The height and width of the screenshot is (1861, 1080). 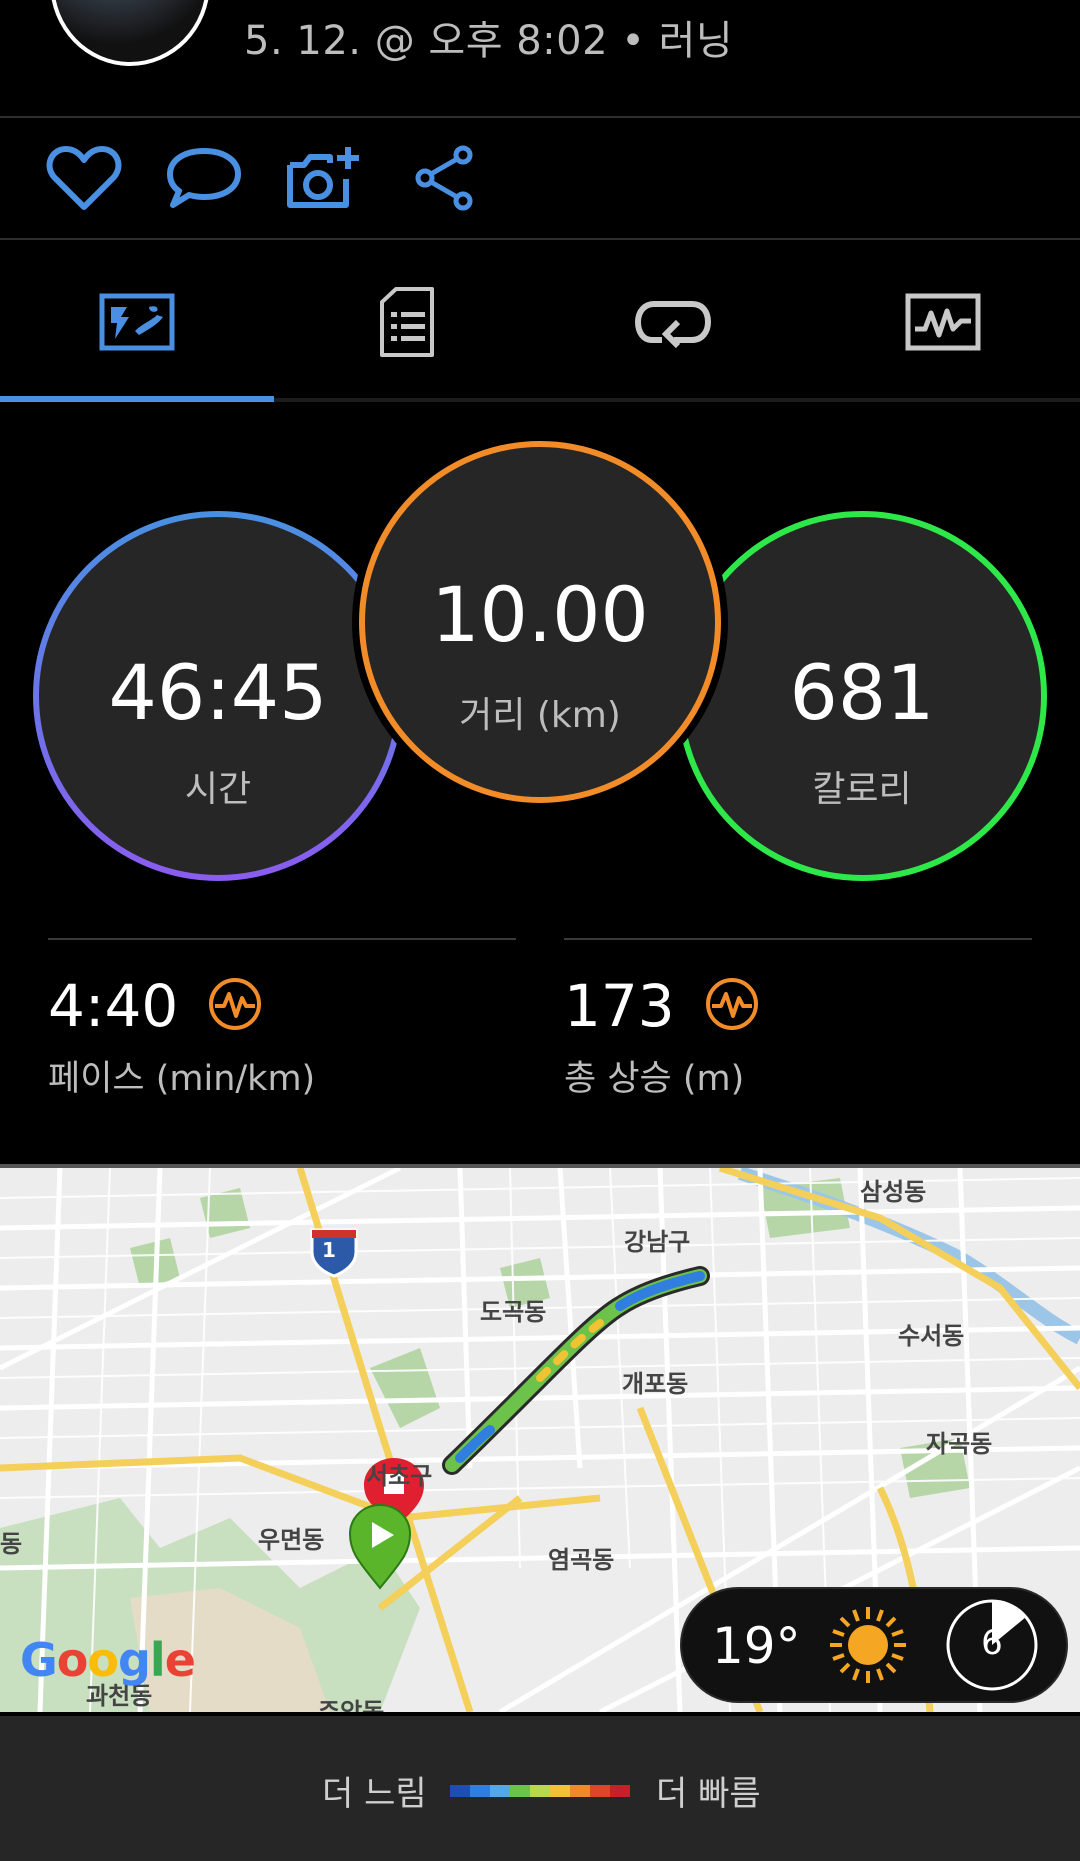 What do you see at coordinates (708, 1794) in the screenshot?
I see `legend-fast-label: 더 빠름` at bounding box center [708, 1794].